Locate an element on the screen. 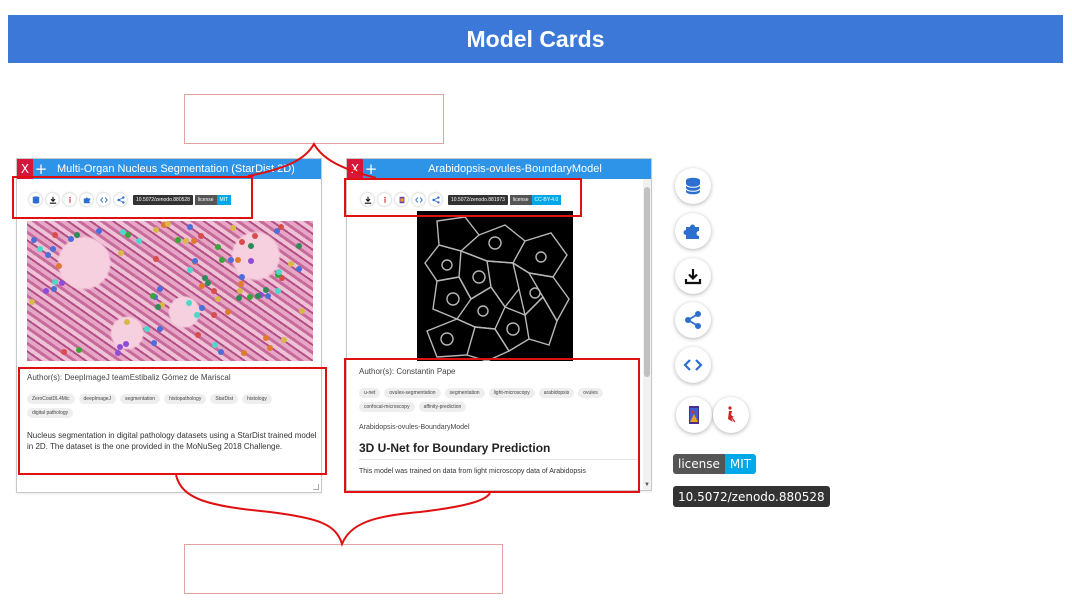 The width and height of the screenshot is (1072, 614). close-button: X is located at coordinates (355, 169).